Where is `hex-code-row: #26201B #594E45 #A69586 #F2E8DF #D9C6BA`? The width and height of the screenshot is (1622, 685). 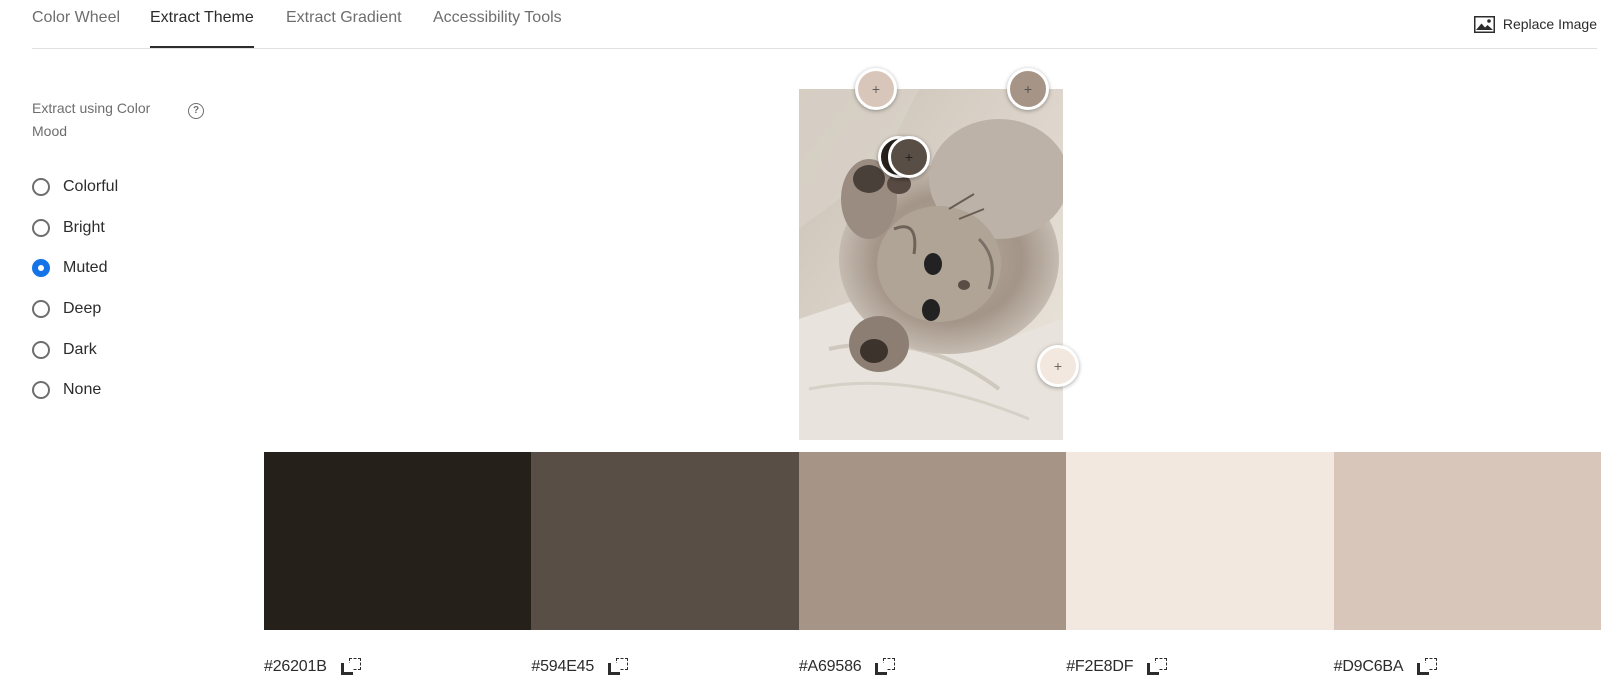
hex-code-row: #26201B #594E45 #A69586 #F2E8DF #D9C6BA is located at coordinates (932, 667).